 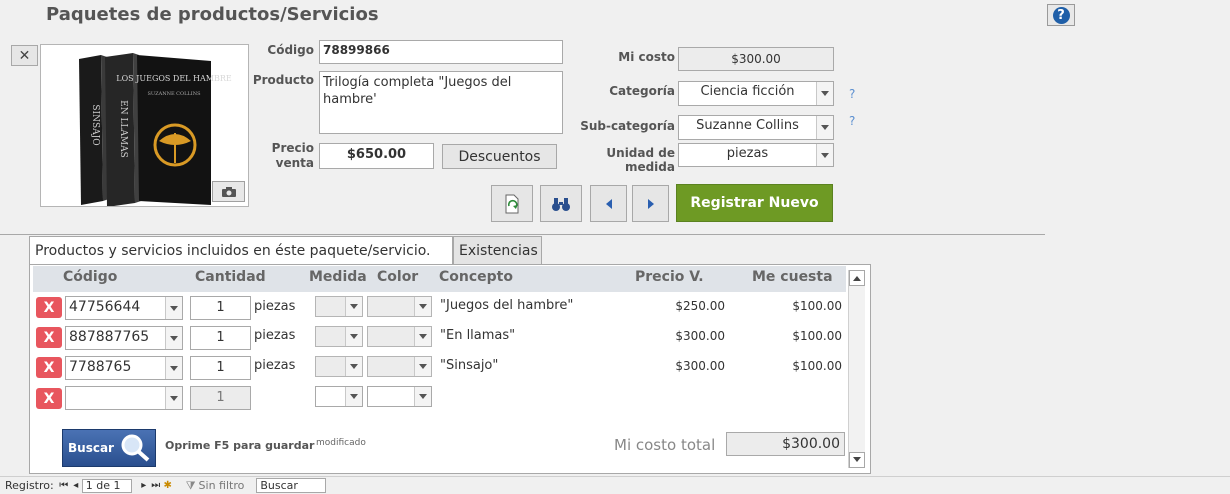 What do you see at coordinates (852, 94) in the screenshot?
I see `categoria-help-icon: ?` at bounding box center [852, 94].